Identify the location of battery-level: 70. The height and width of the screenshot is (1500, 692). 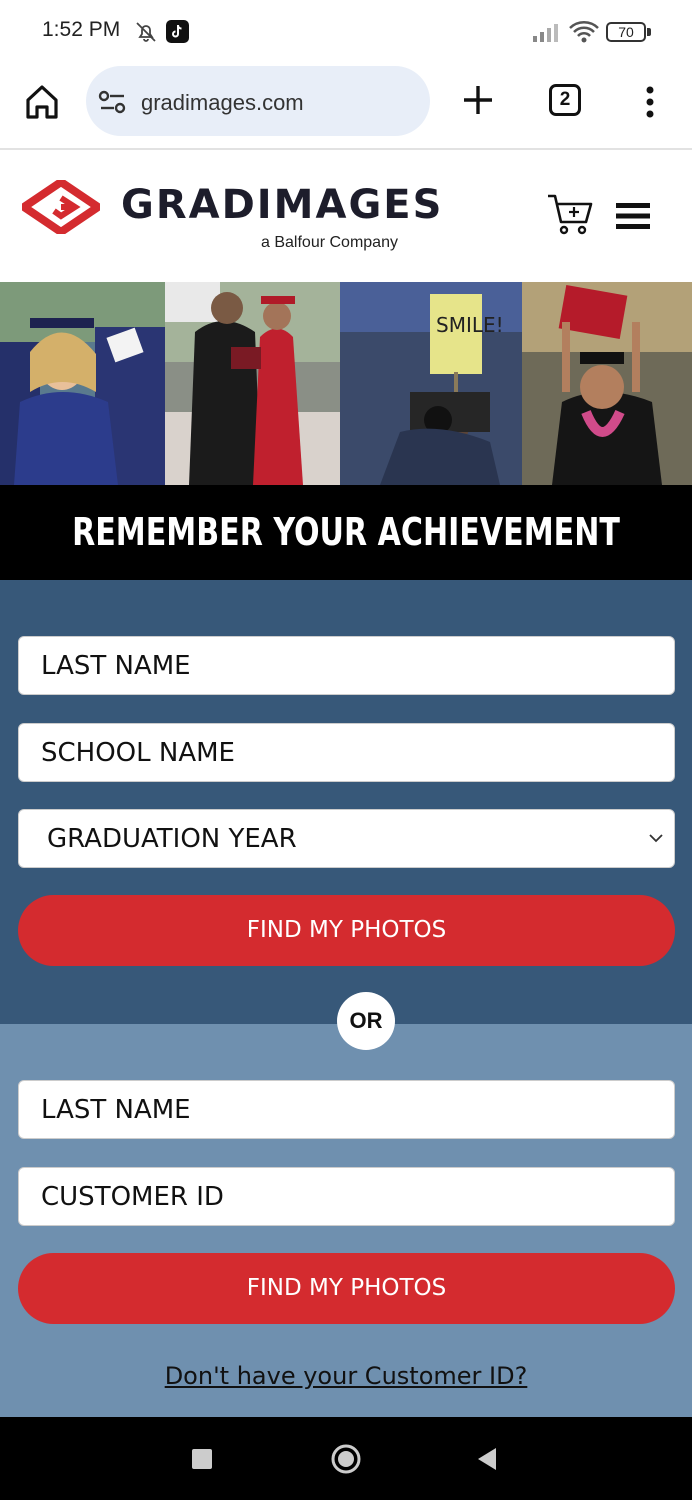
(626, 32).